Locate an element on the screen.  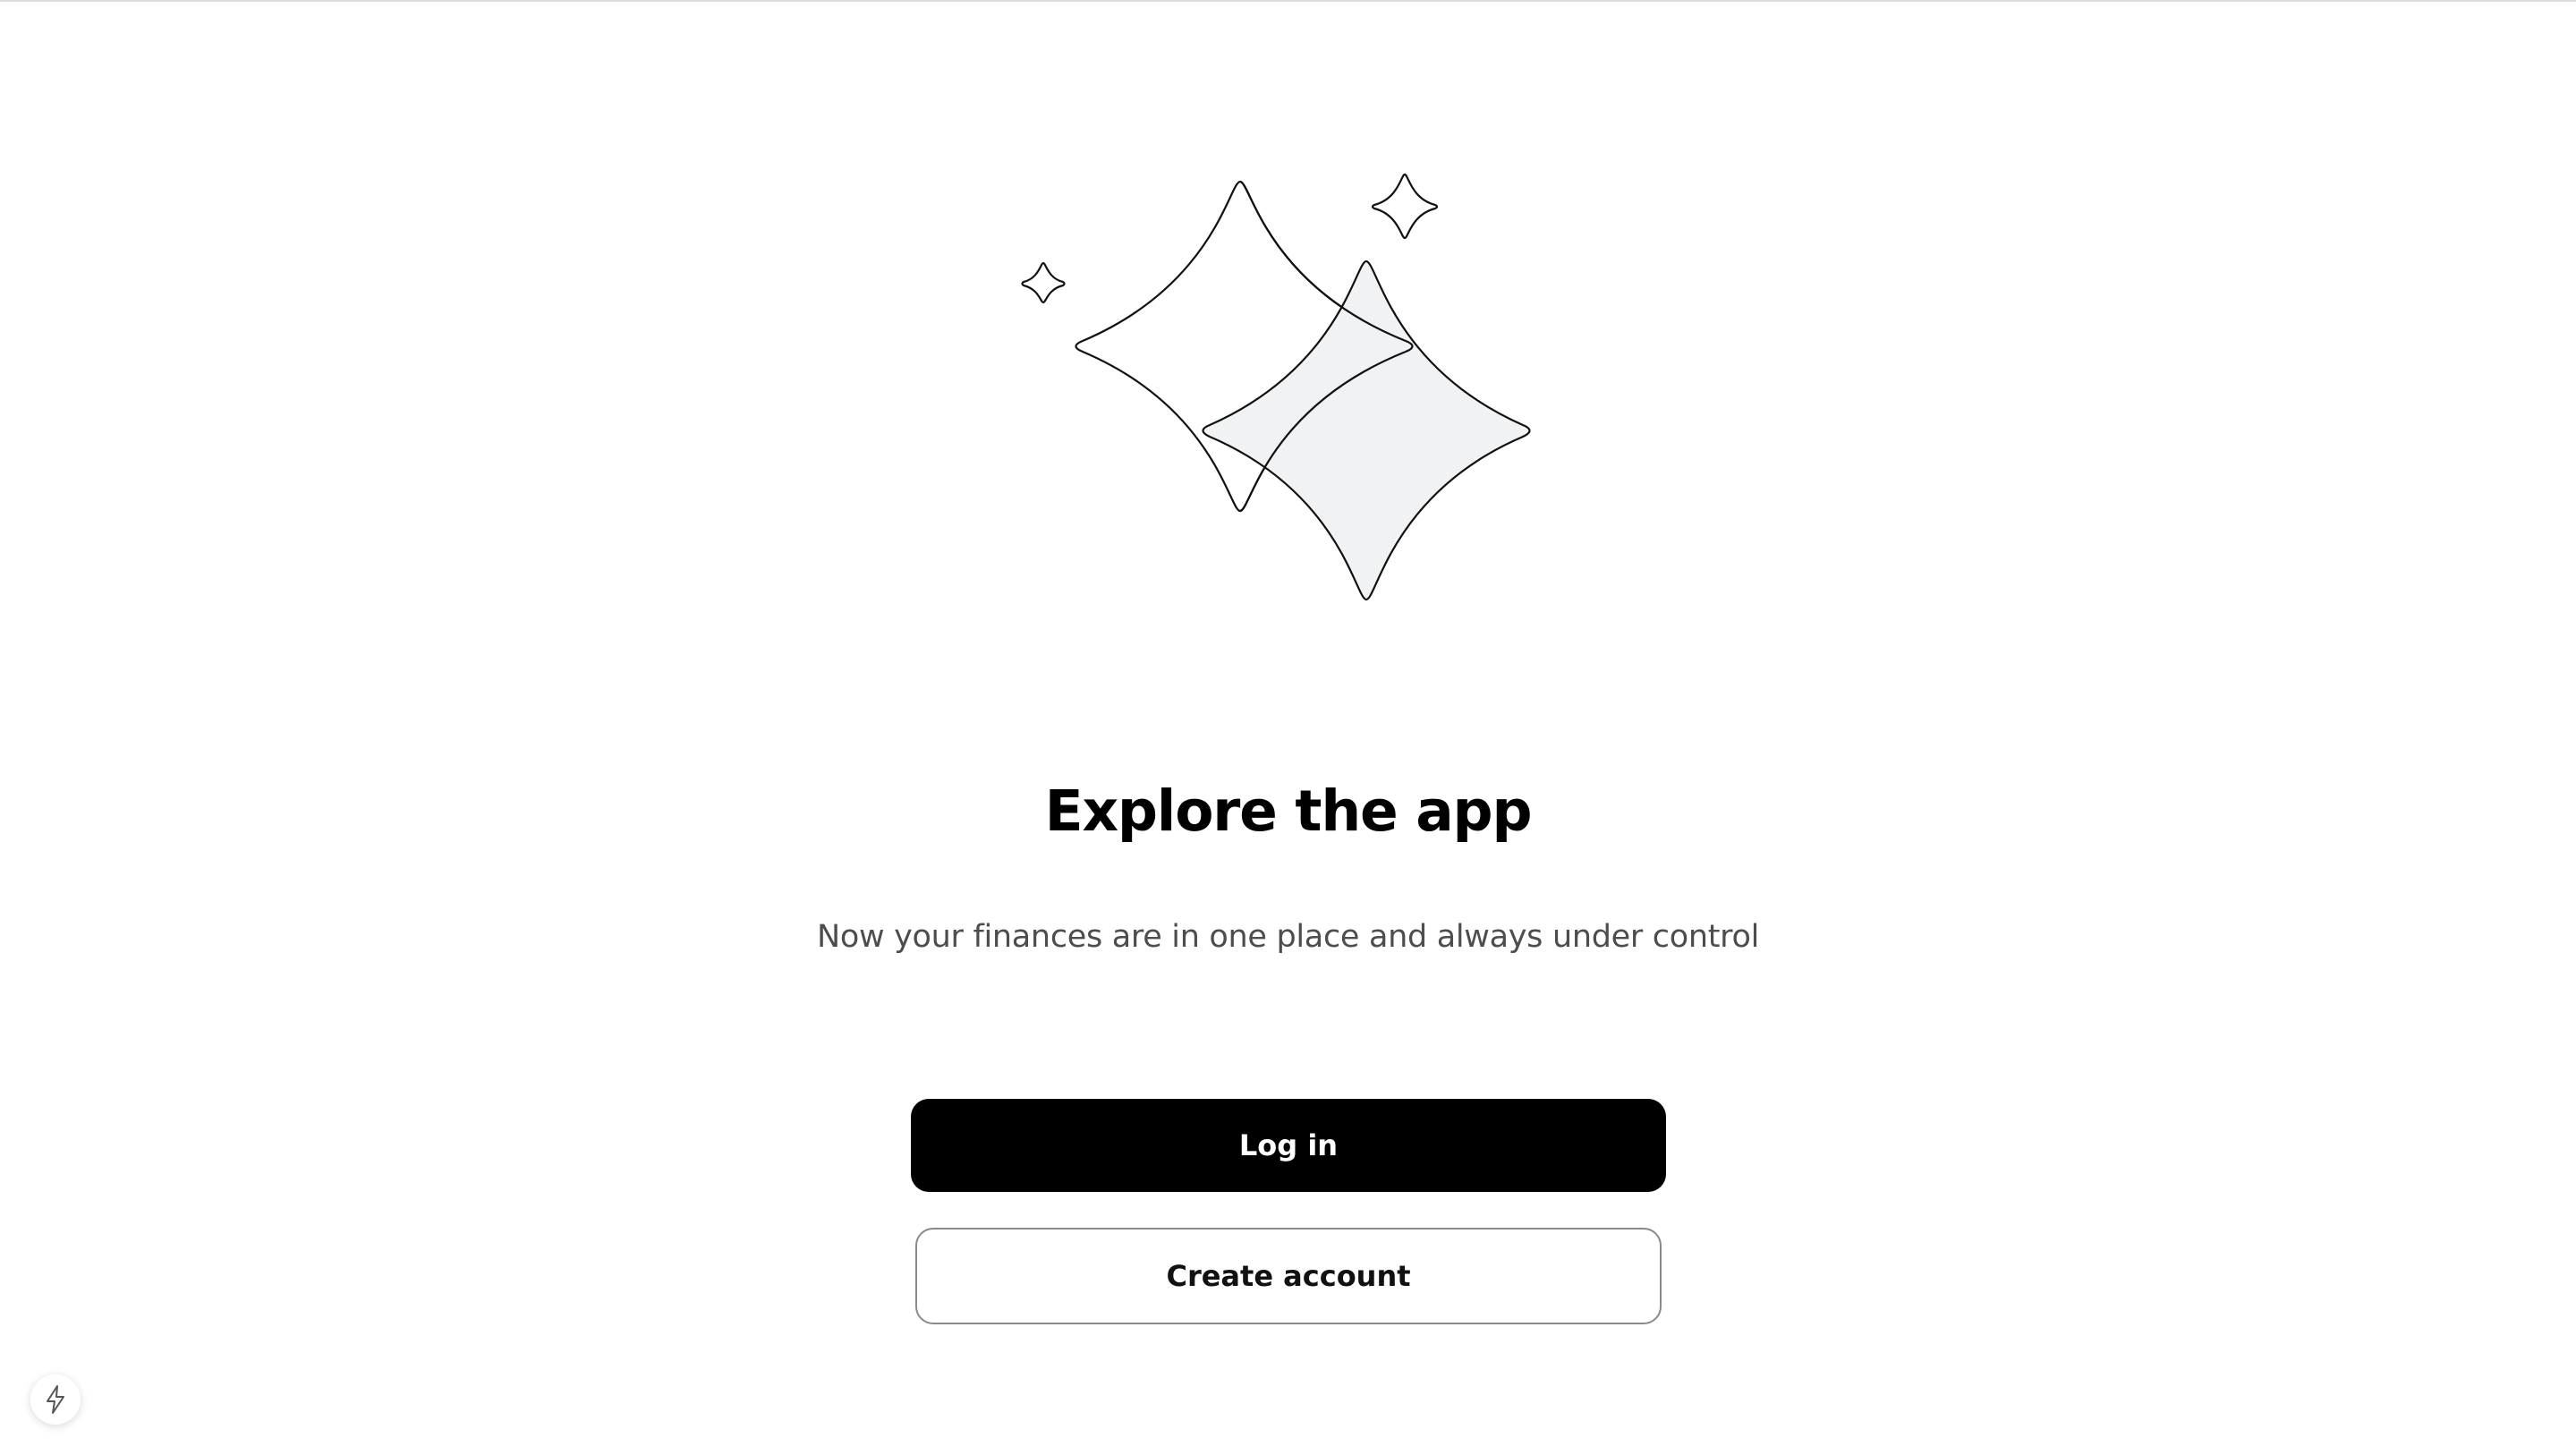
lightning-bolt-icon is located at coordinates (55, 1399).